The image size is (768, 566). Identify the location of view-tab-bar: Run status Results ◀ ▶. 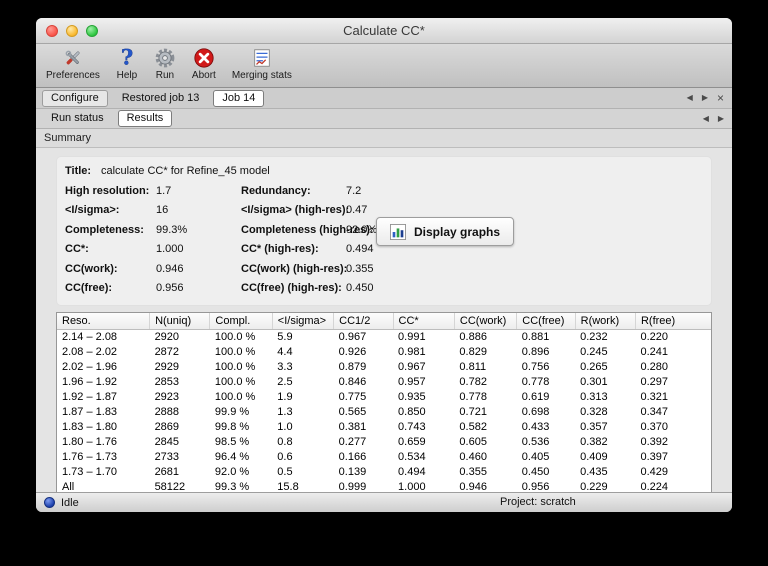
(384, 119).